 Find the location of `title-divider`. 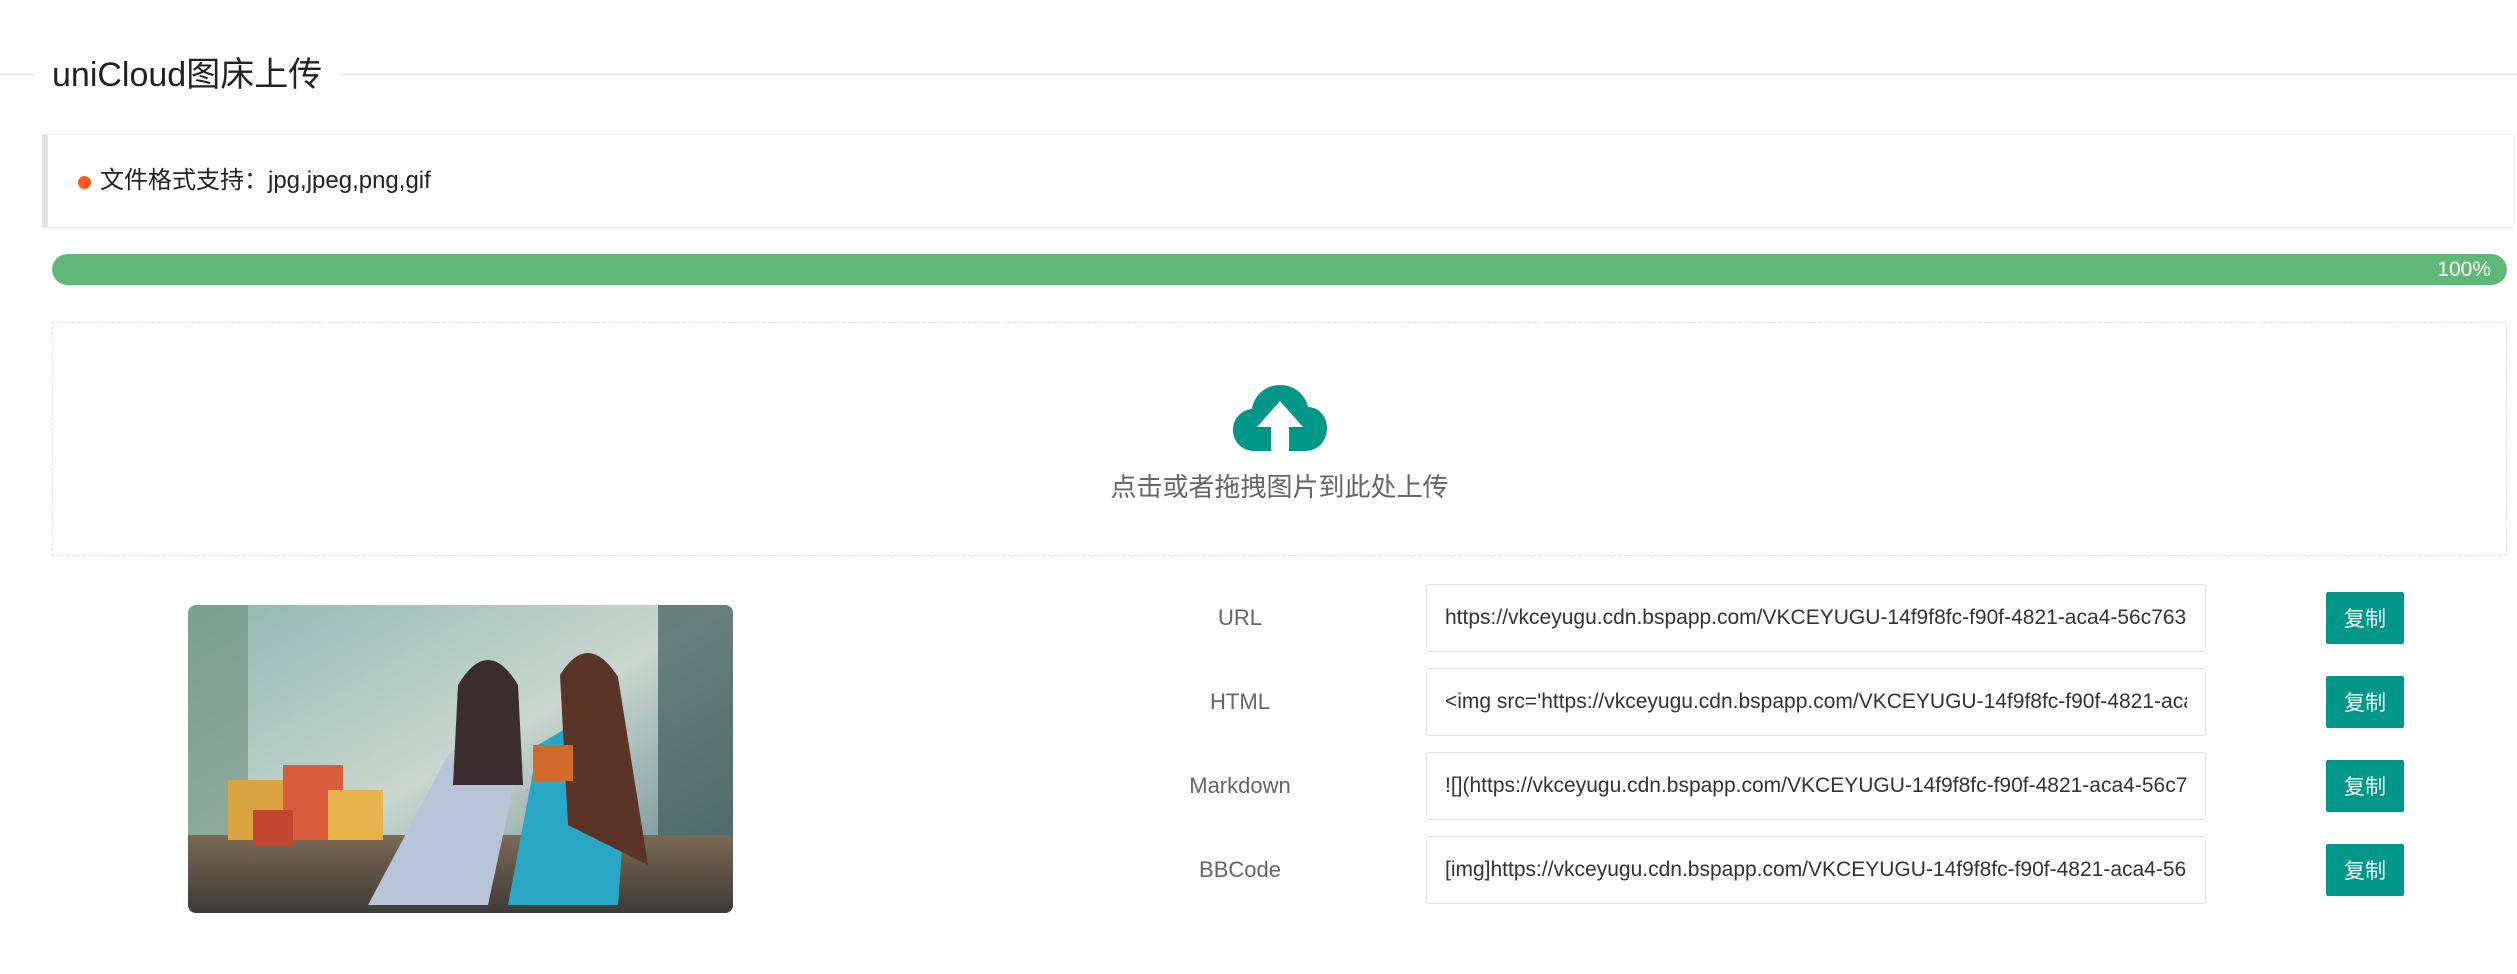

title-divider is located at coordinates (1258, 74).